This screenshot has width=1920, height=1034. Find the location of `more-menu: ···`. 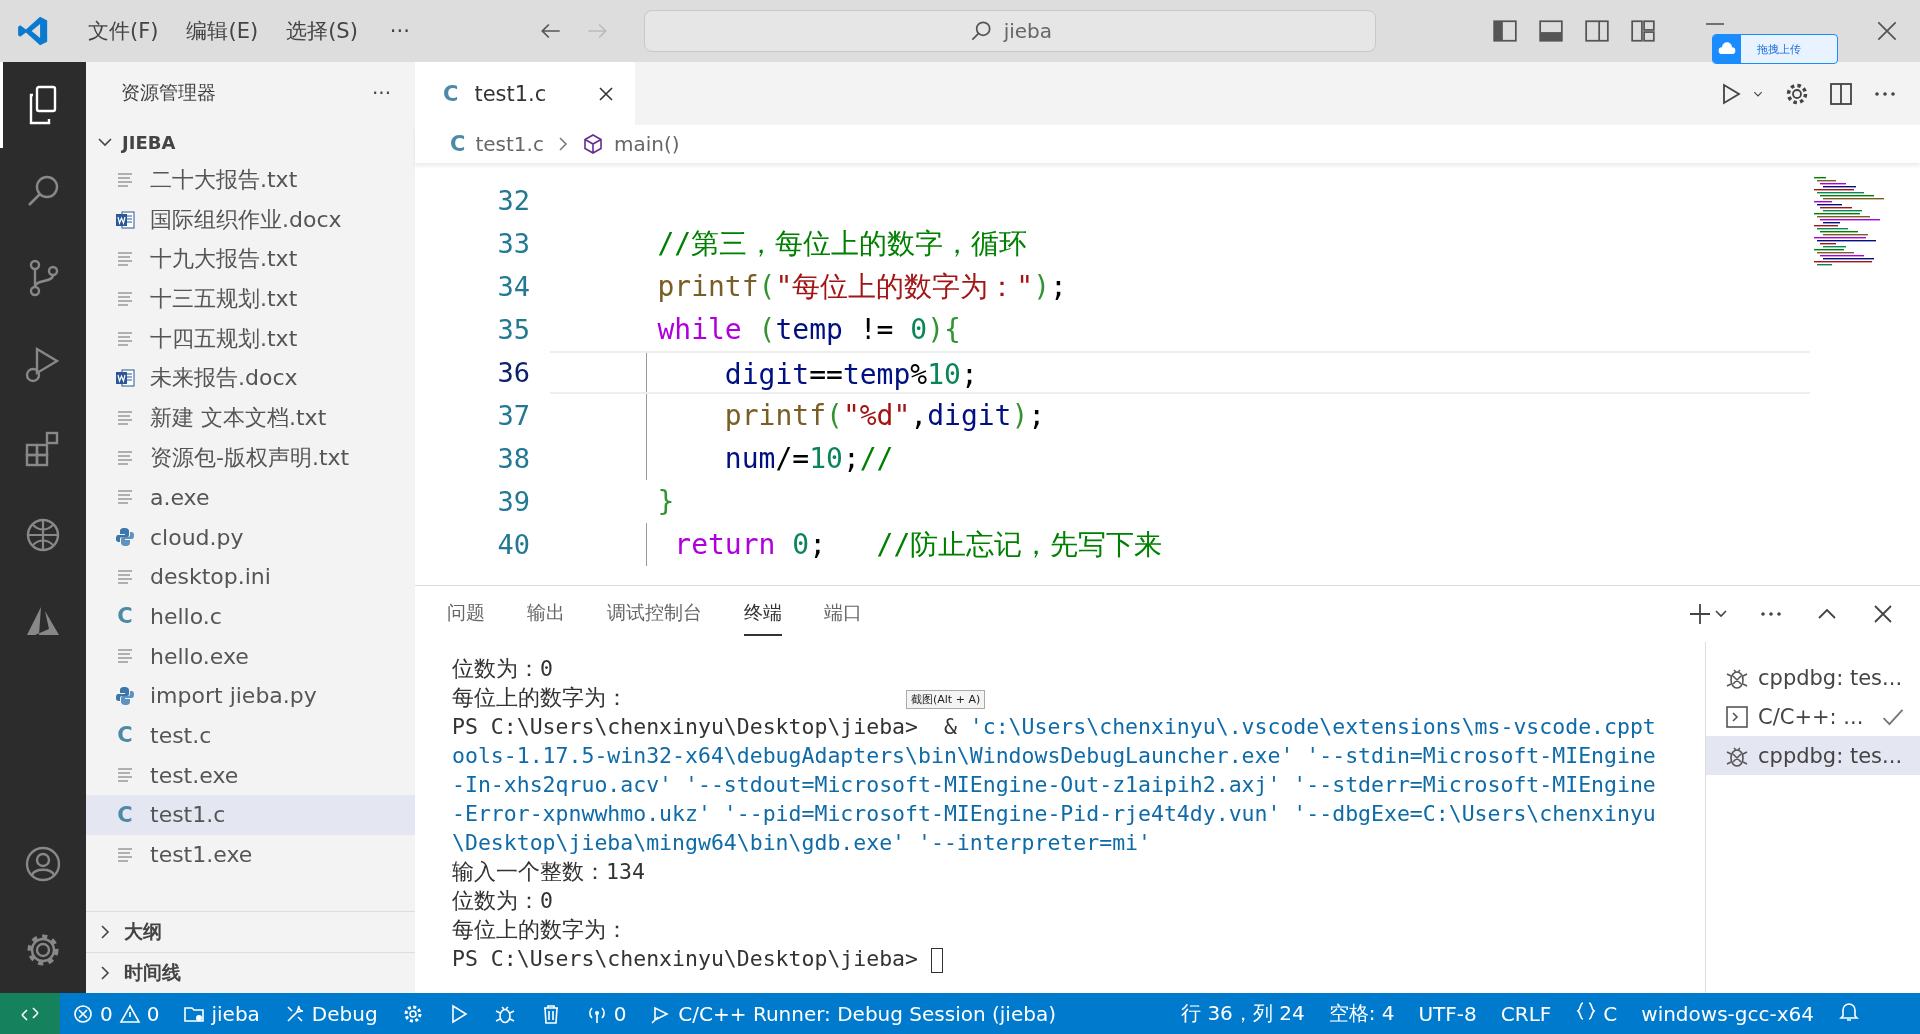

more-menu: ··· is located at coordinates (399, 31).